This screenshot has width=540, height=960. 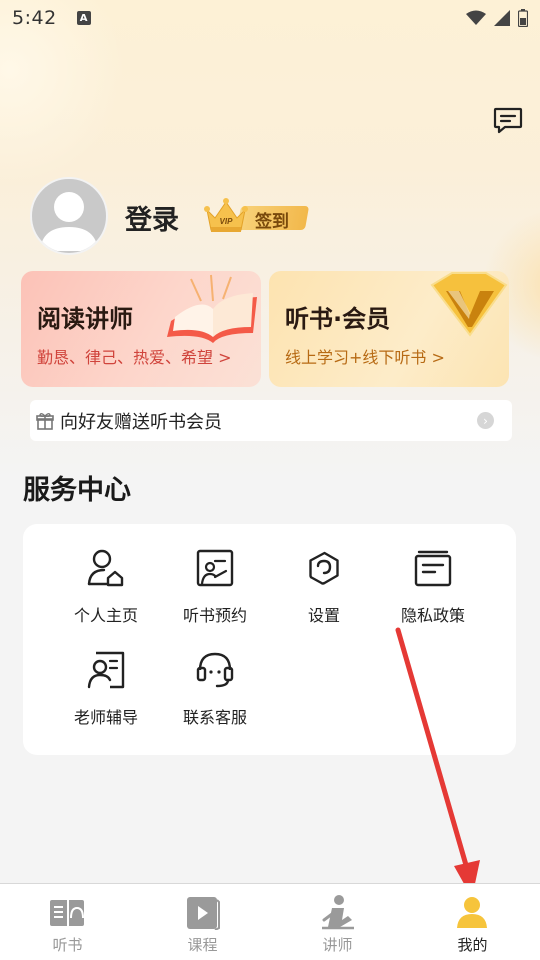 What do you see at coordinates (227, 221) in the screenshot?
I see `crown-text: VIP` at bounding box center [227, 221].